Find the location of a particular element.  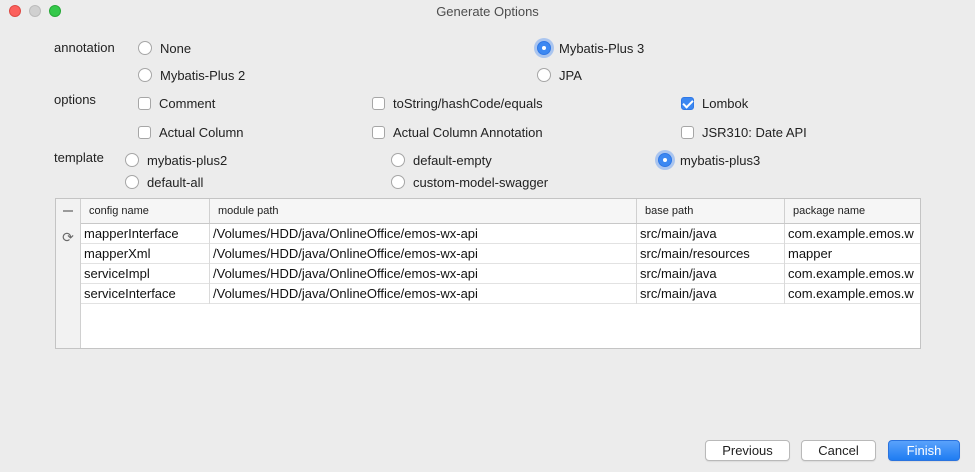

annotation-radio-mybatis-plus-3: Mybatis-Plus 3 is located at coordinates (590, 48).